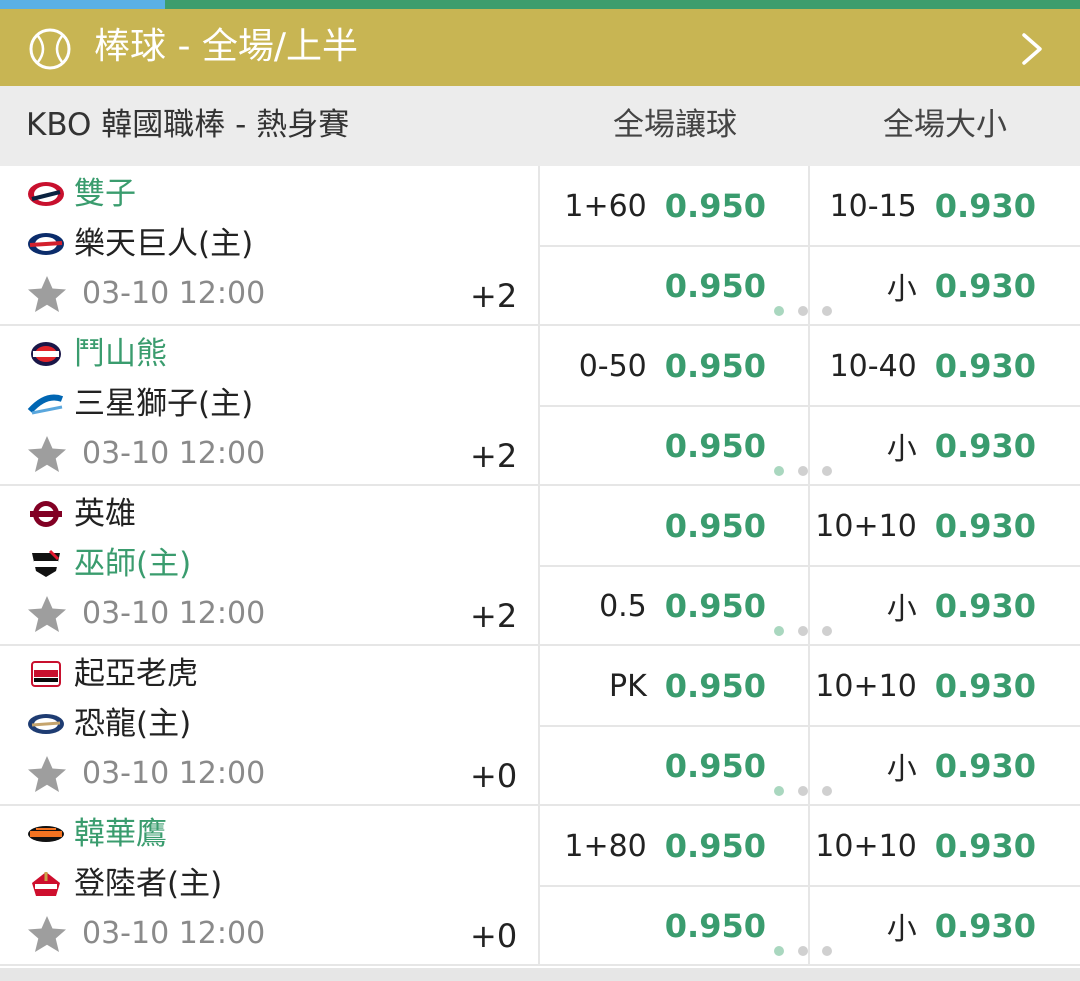 Image resolution: width=1080 pixels, height=981 pixels. I want to click on handicap-odds-cell: PK 0.950, so click(653, 686).